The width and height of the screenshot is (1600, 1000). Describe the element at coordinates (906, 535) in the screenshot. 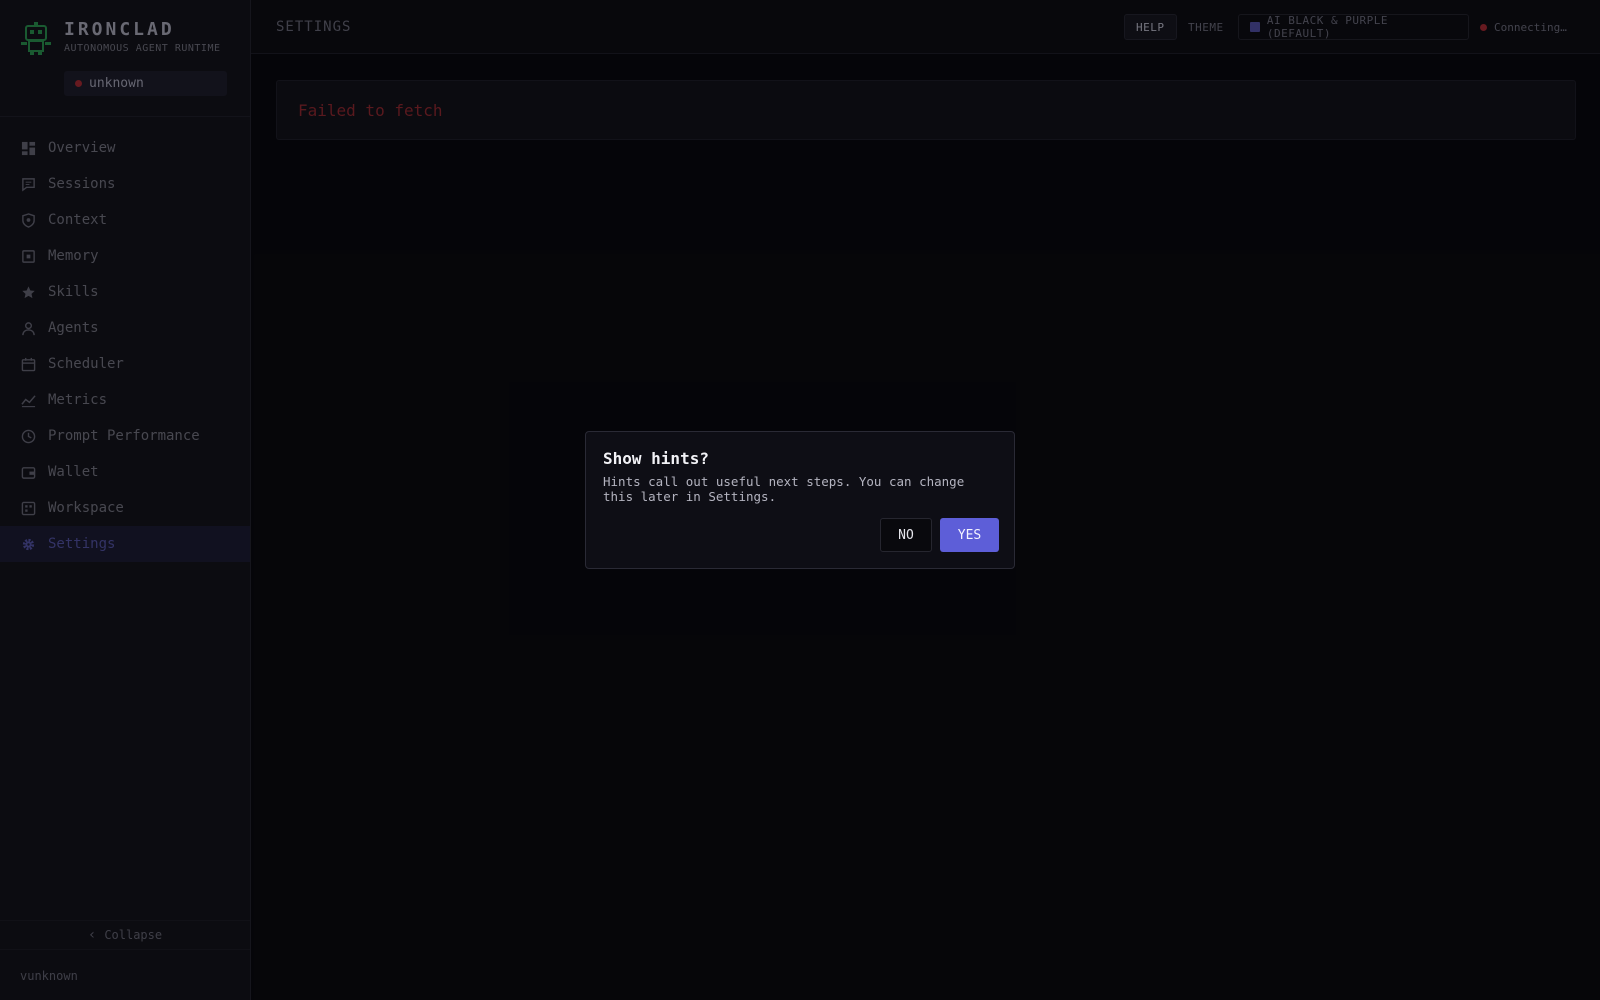

I see `no-button: NO` at that location.